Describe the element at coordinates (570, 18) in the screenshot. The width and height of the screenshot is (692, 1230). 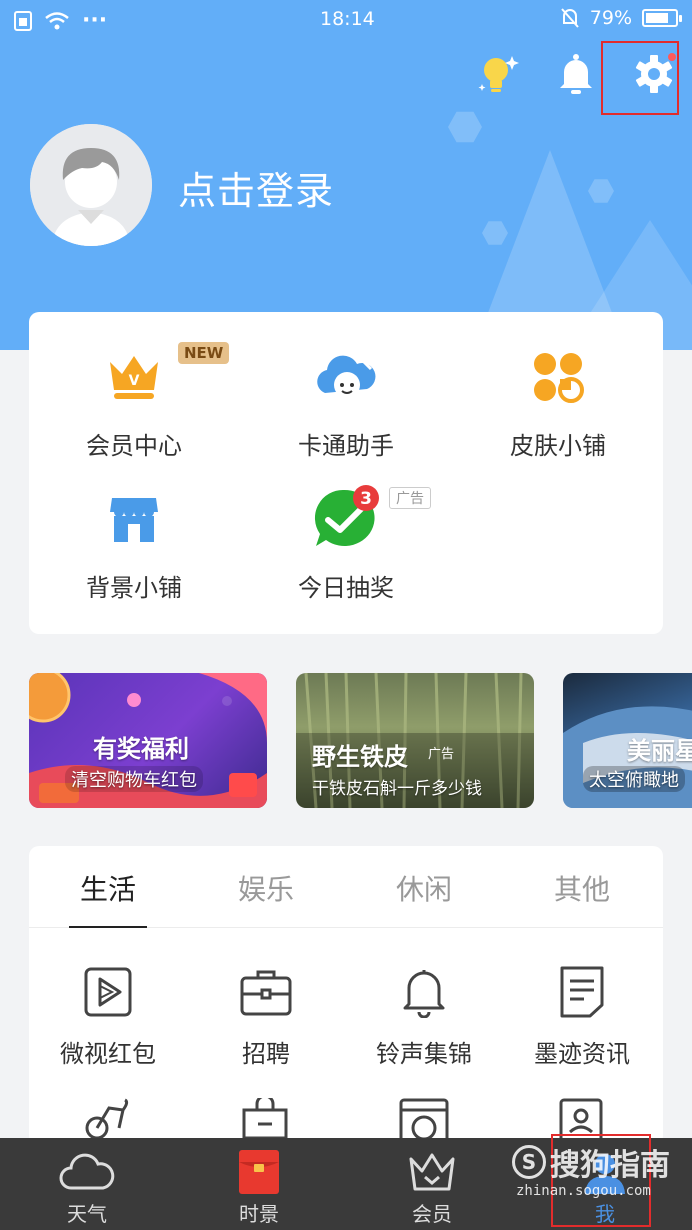
I see `alarm-off-icon` at that location.